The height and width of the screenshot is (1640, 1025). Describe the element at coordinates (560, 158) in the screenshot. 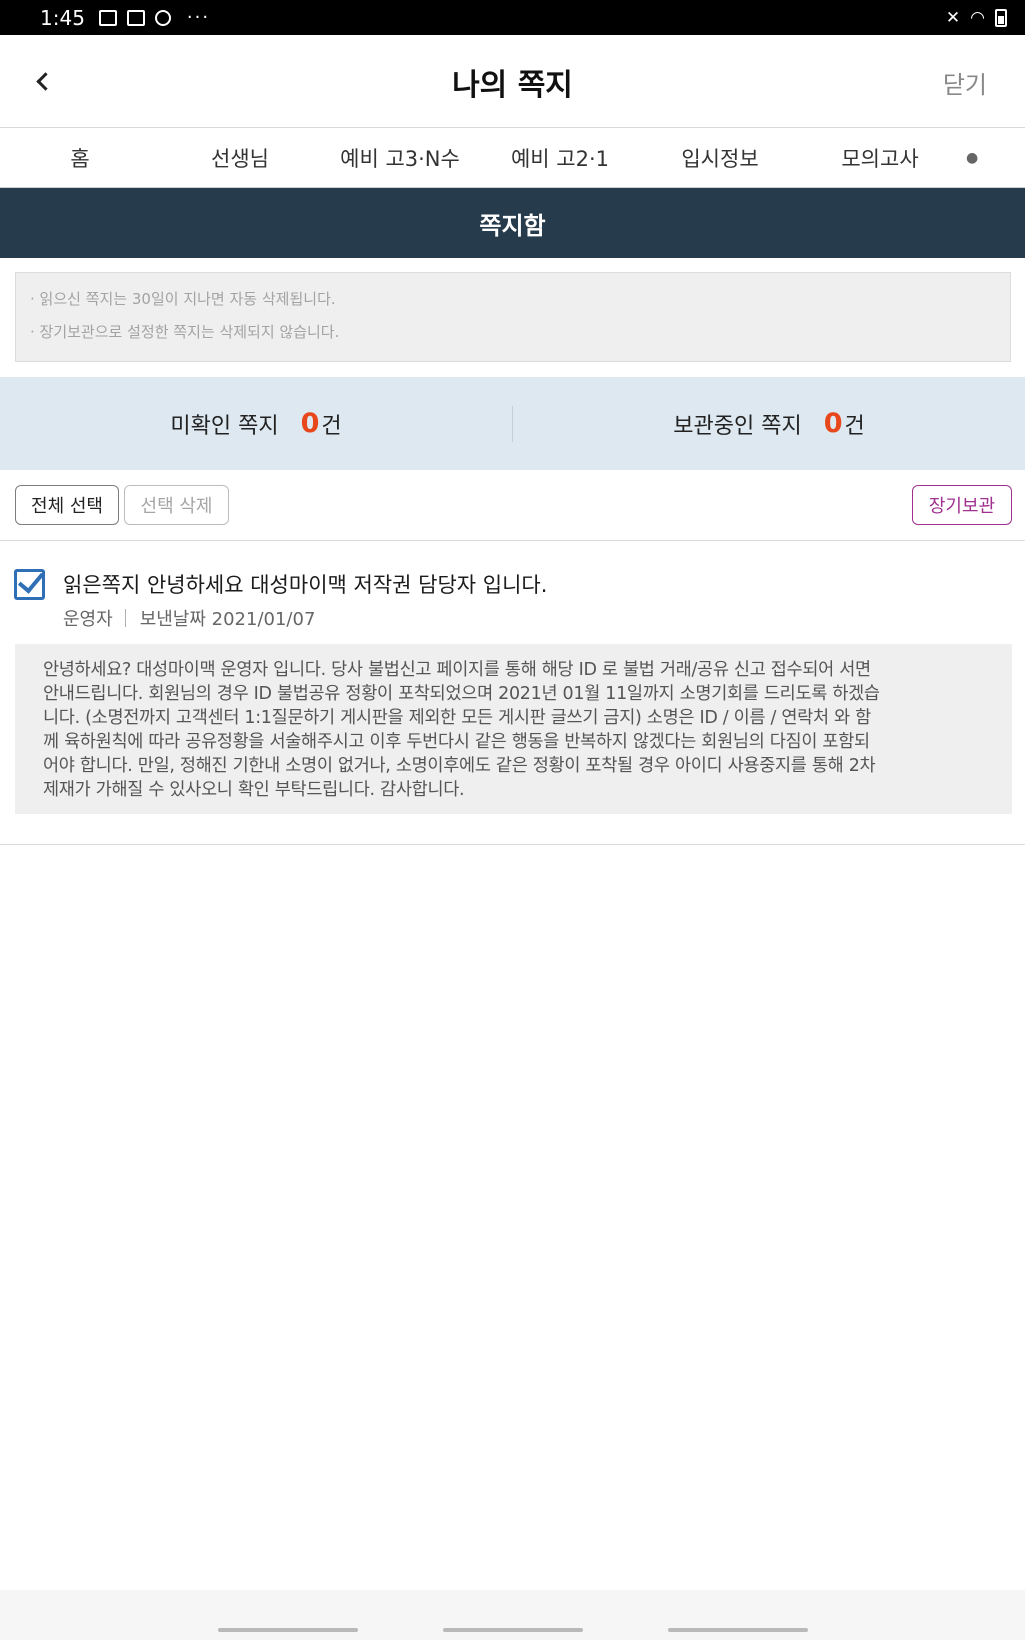

I see `tab-pre-g2-1: 예비 고2·1` at that location.